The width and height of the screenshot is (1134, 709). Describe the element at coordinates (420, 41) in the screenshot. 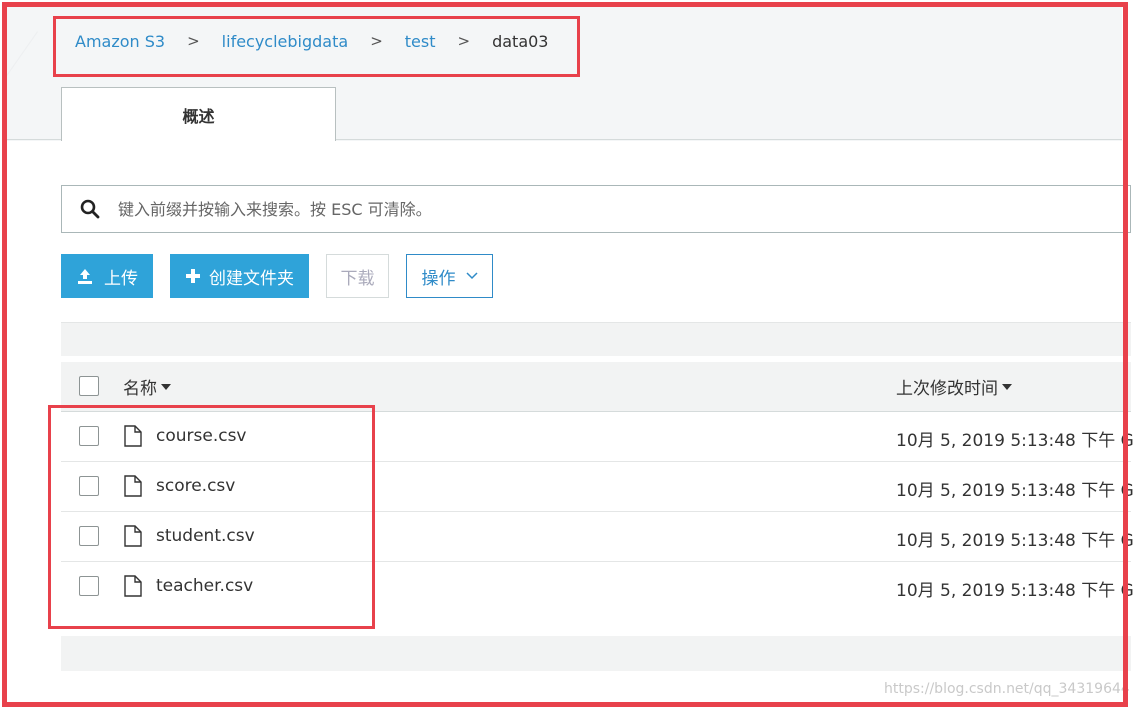

I see `breadcrumb-item-test: test` at that location.